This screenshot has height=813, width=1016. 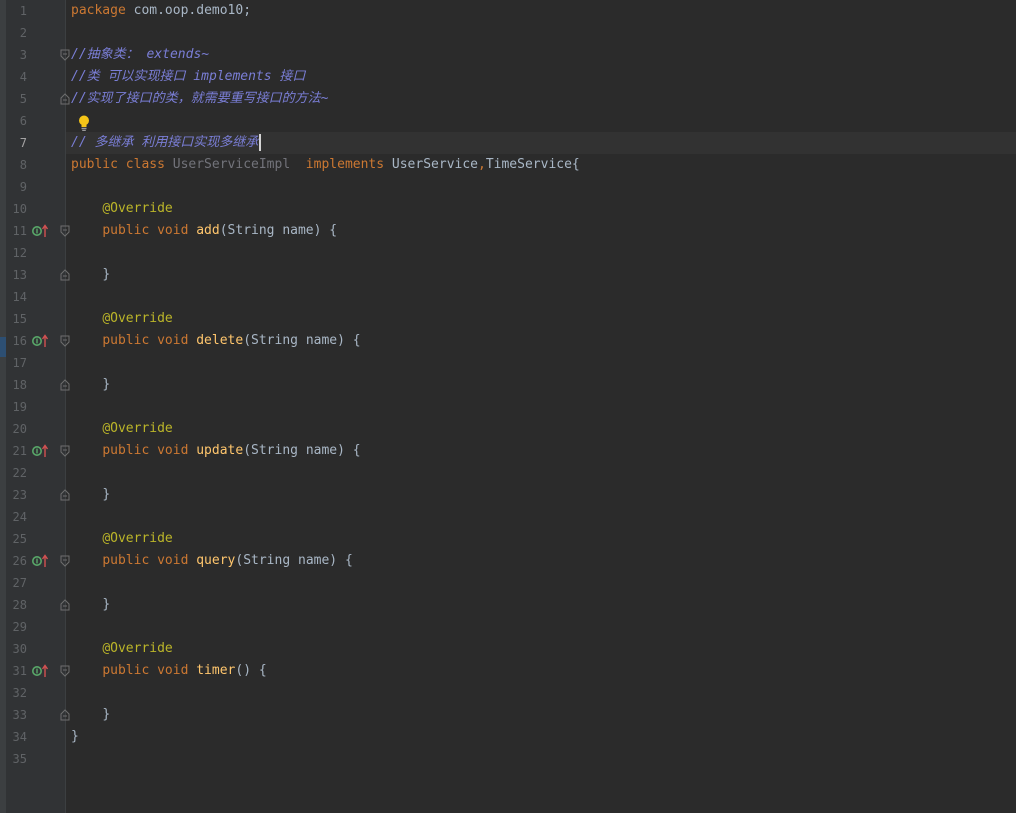 What do you see at coordinates (251, 670) in the screenshot?
I see `method-params: () {` at bounding box center [251, 670].